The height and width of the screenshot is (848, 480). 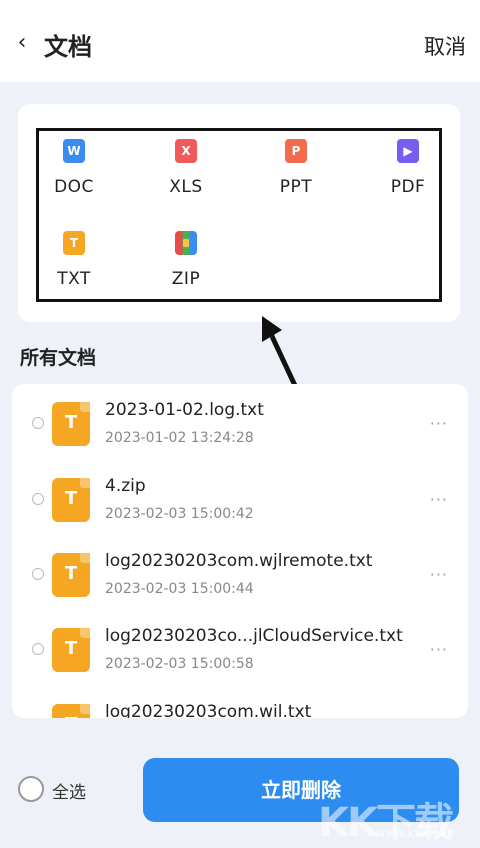 What do you see at coordinates (74, 173) in the screenshot?
I see `type-doc: W DOC` at bounding box center [74, 173].